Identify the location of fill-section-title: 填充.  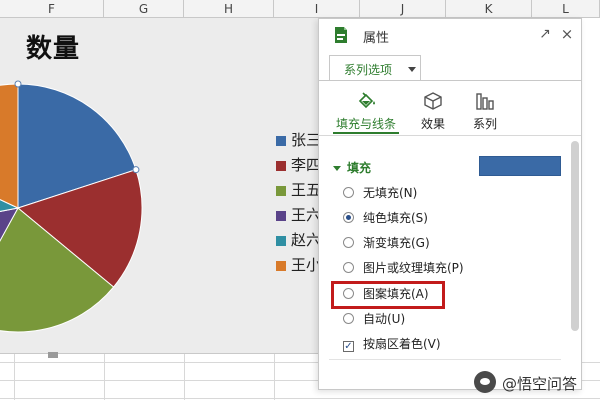
(359, 168).